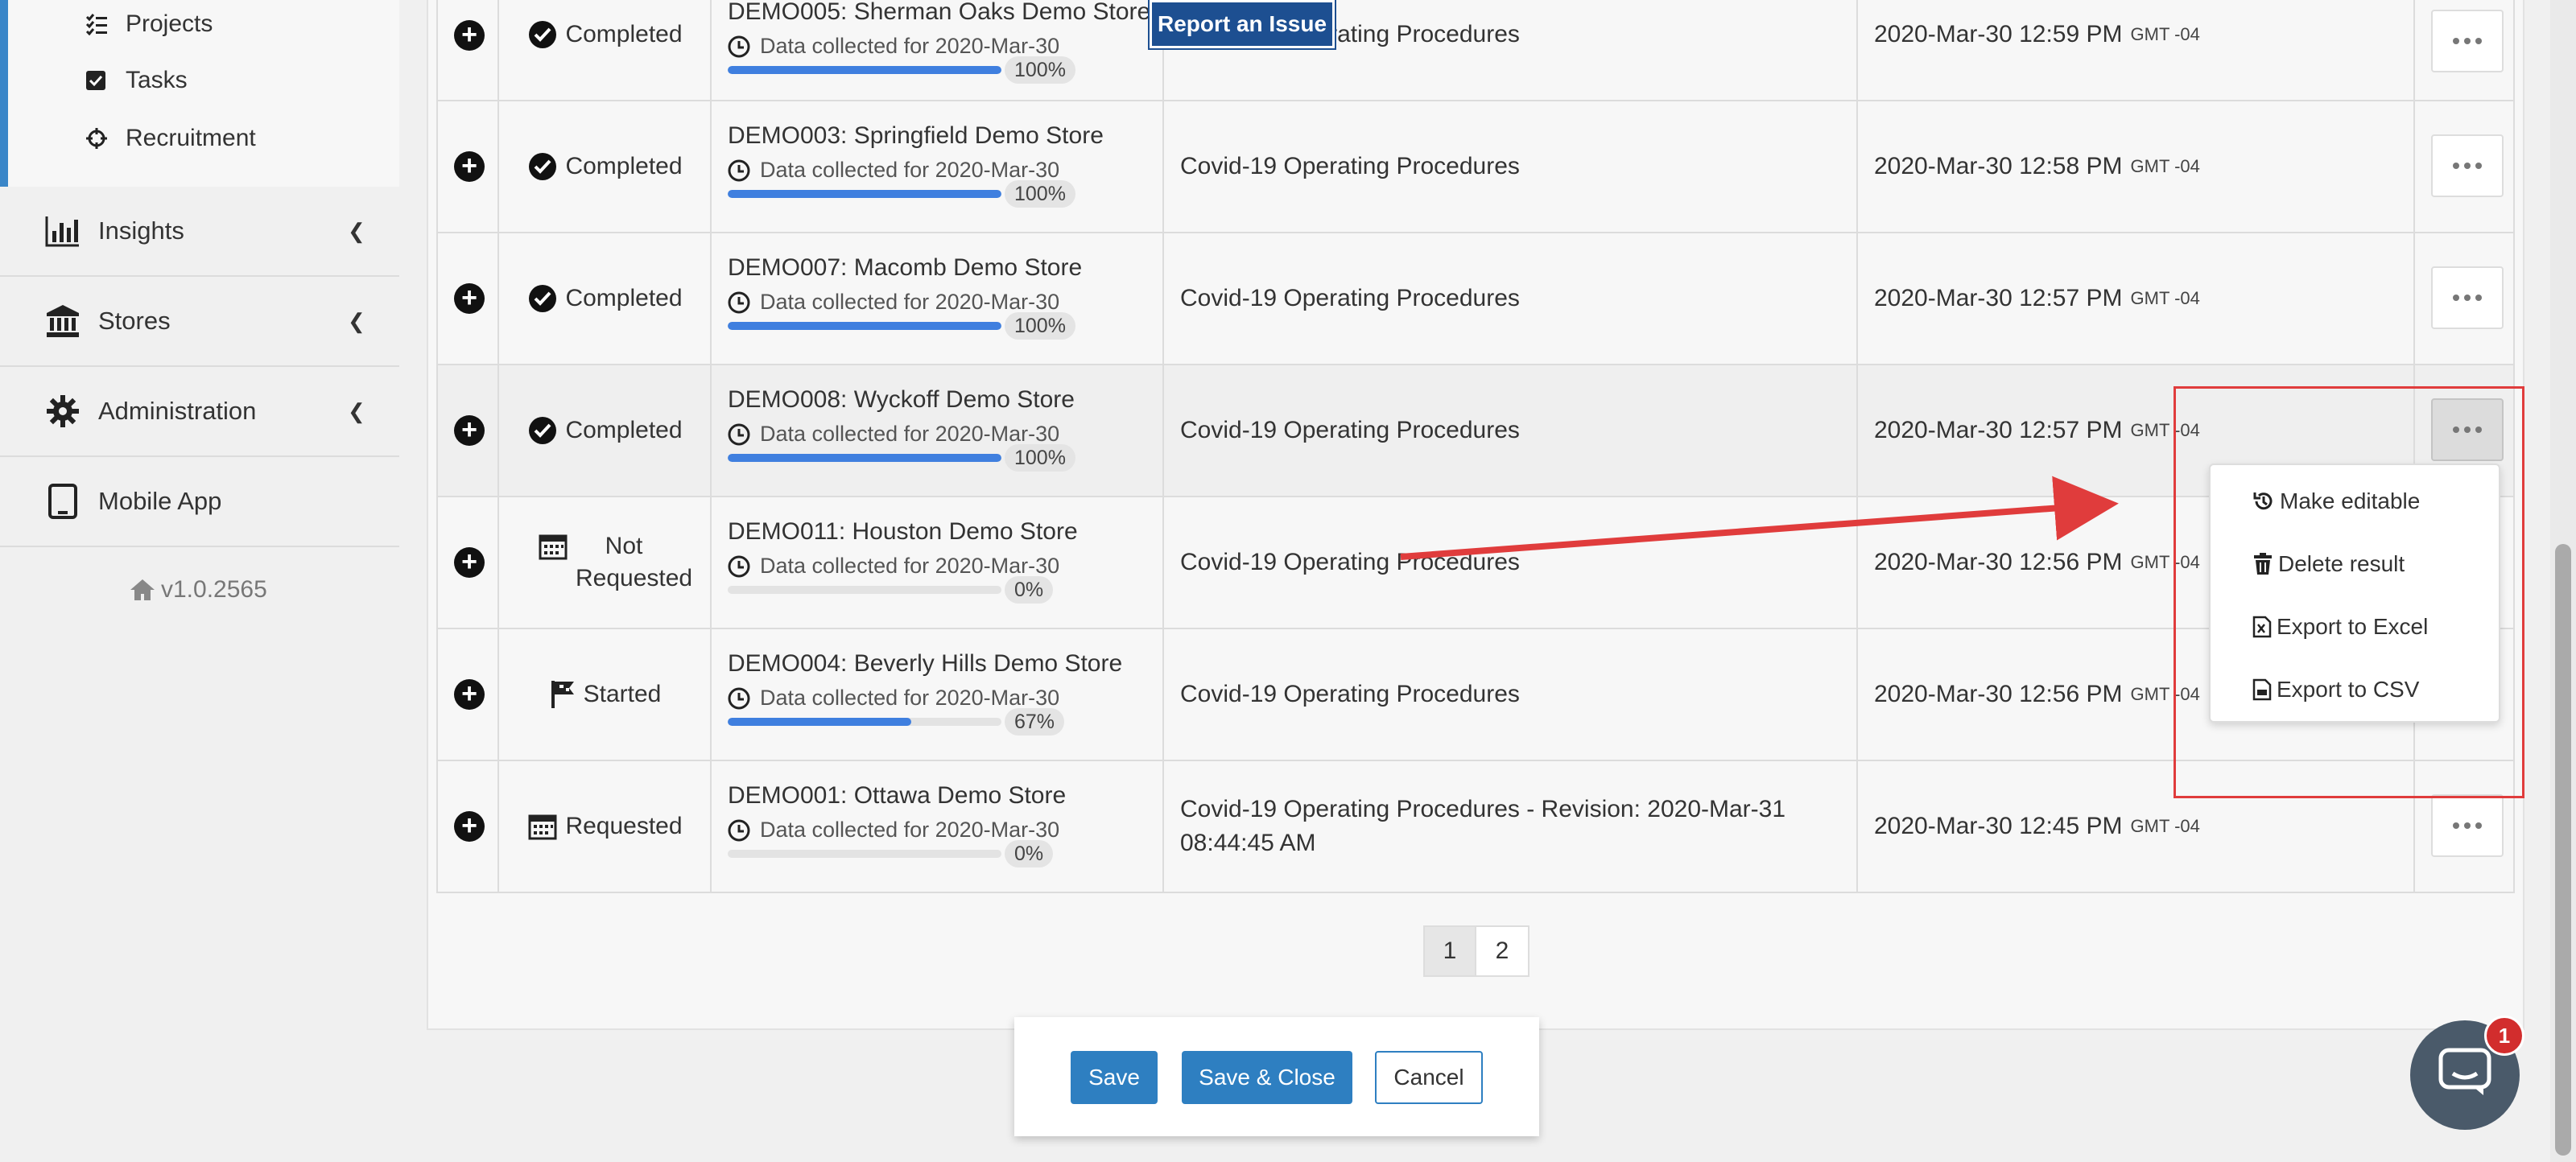 This screenshot has width=2576, height=1162. Describe the element at coordinates (1114, 1077) in the screenshot. I see `save-button: Save` at that location.